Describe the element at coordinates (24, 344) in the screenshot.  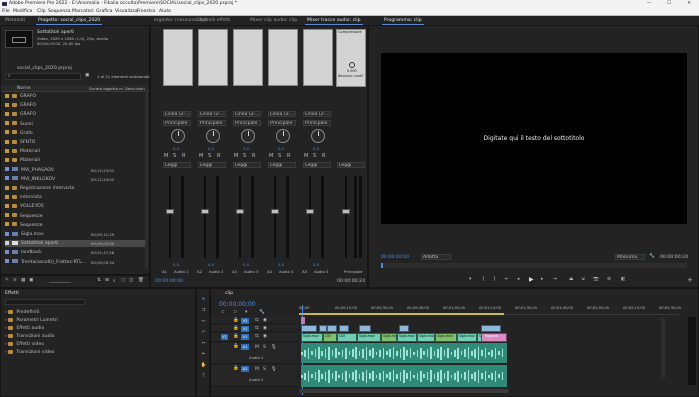
I see `effects-category: › Effetti video` at that location.